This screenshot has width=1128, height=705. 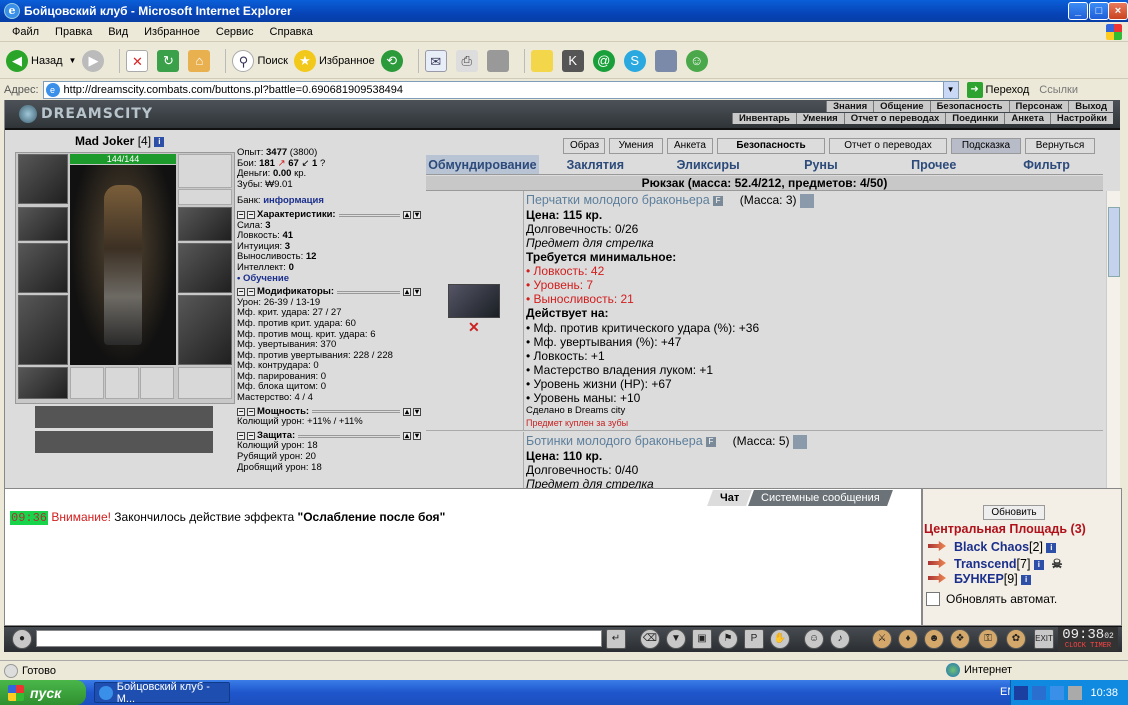 What do you see at coordinates (995, 563) in the screenshot?
I see `player-item: Transcend[7] i ☠` at bounding box center [995, 563].